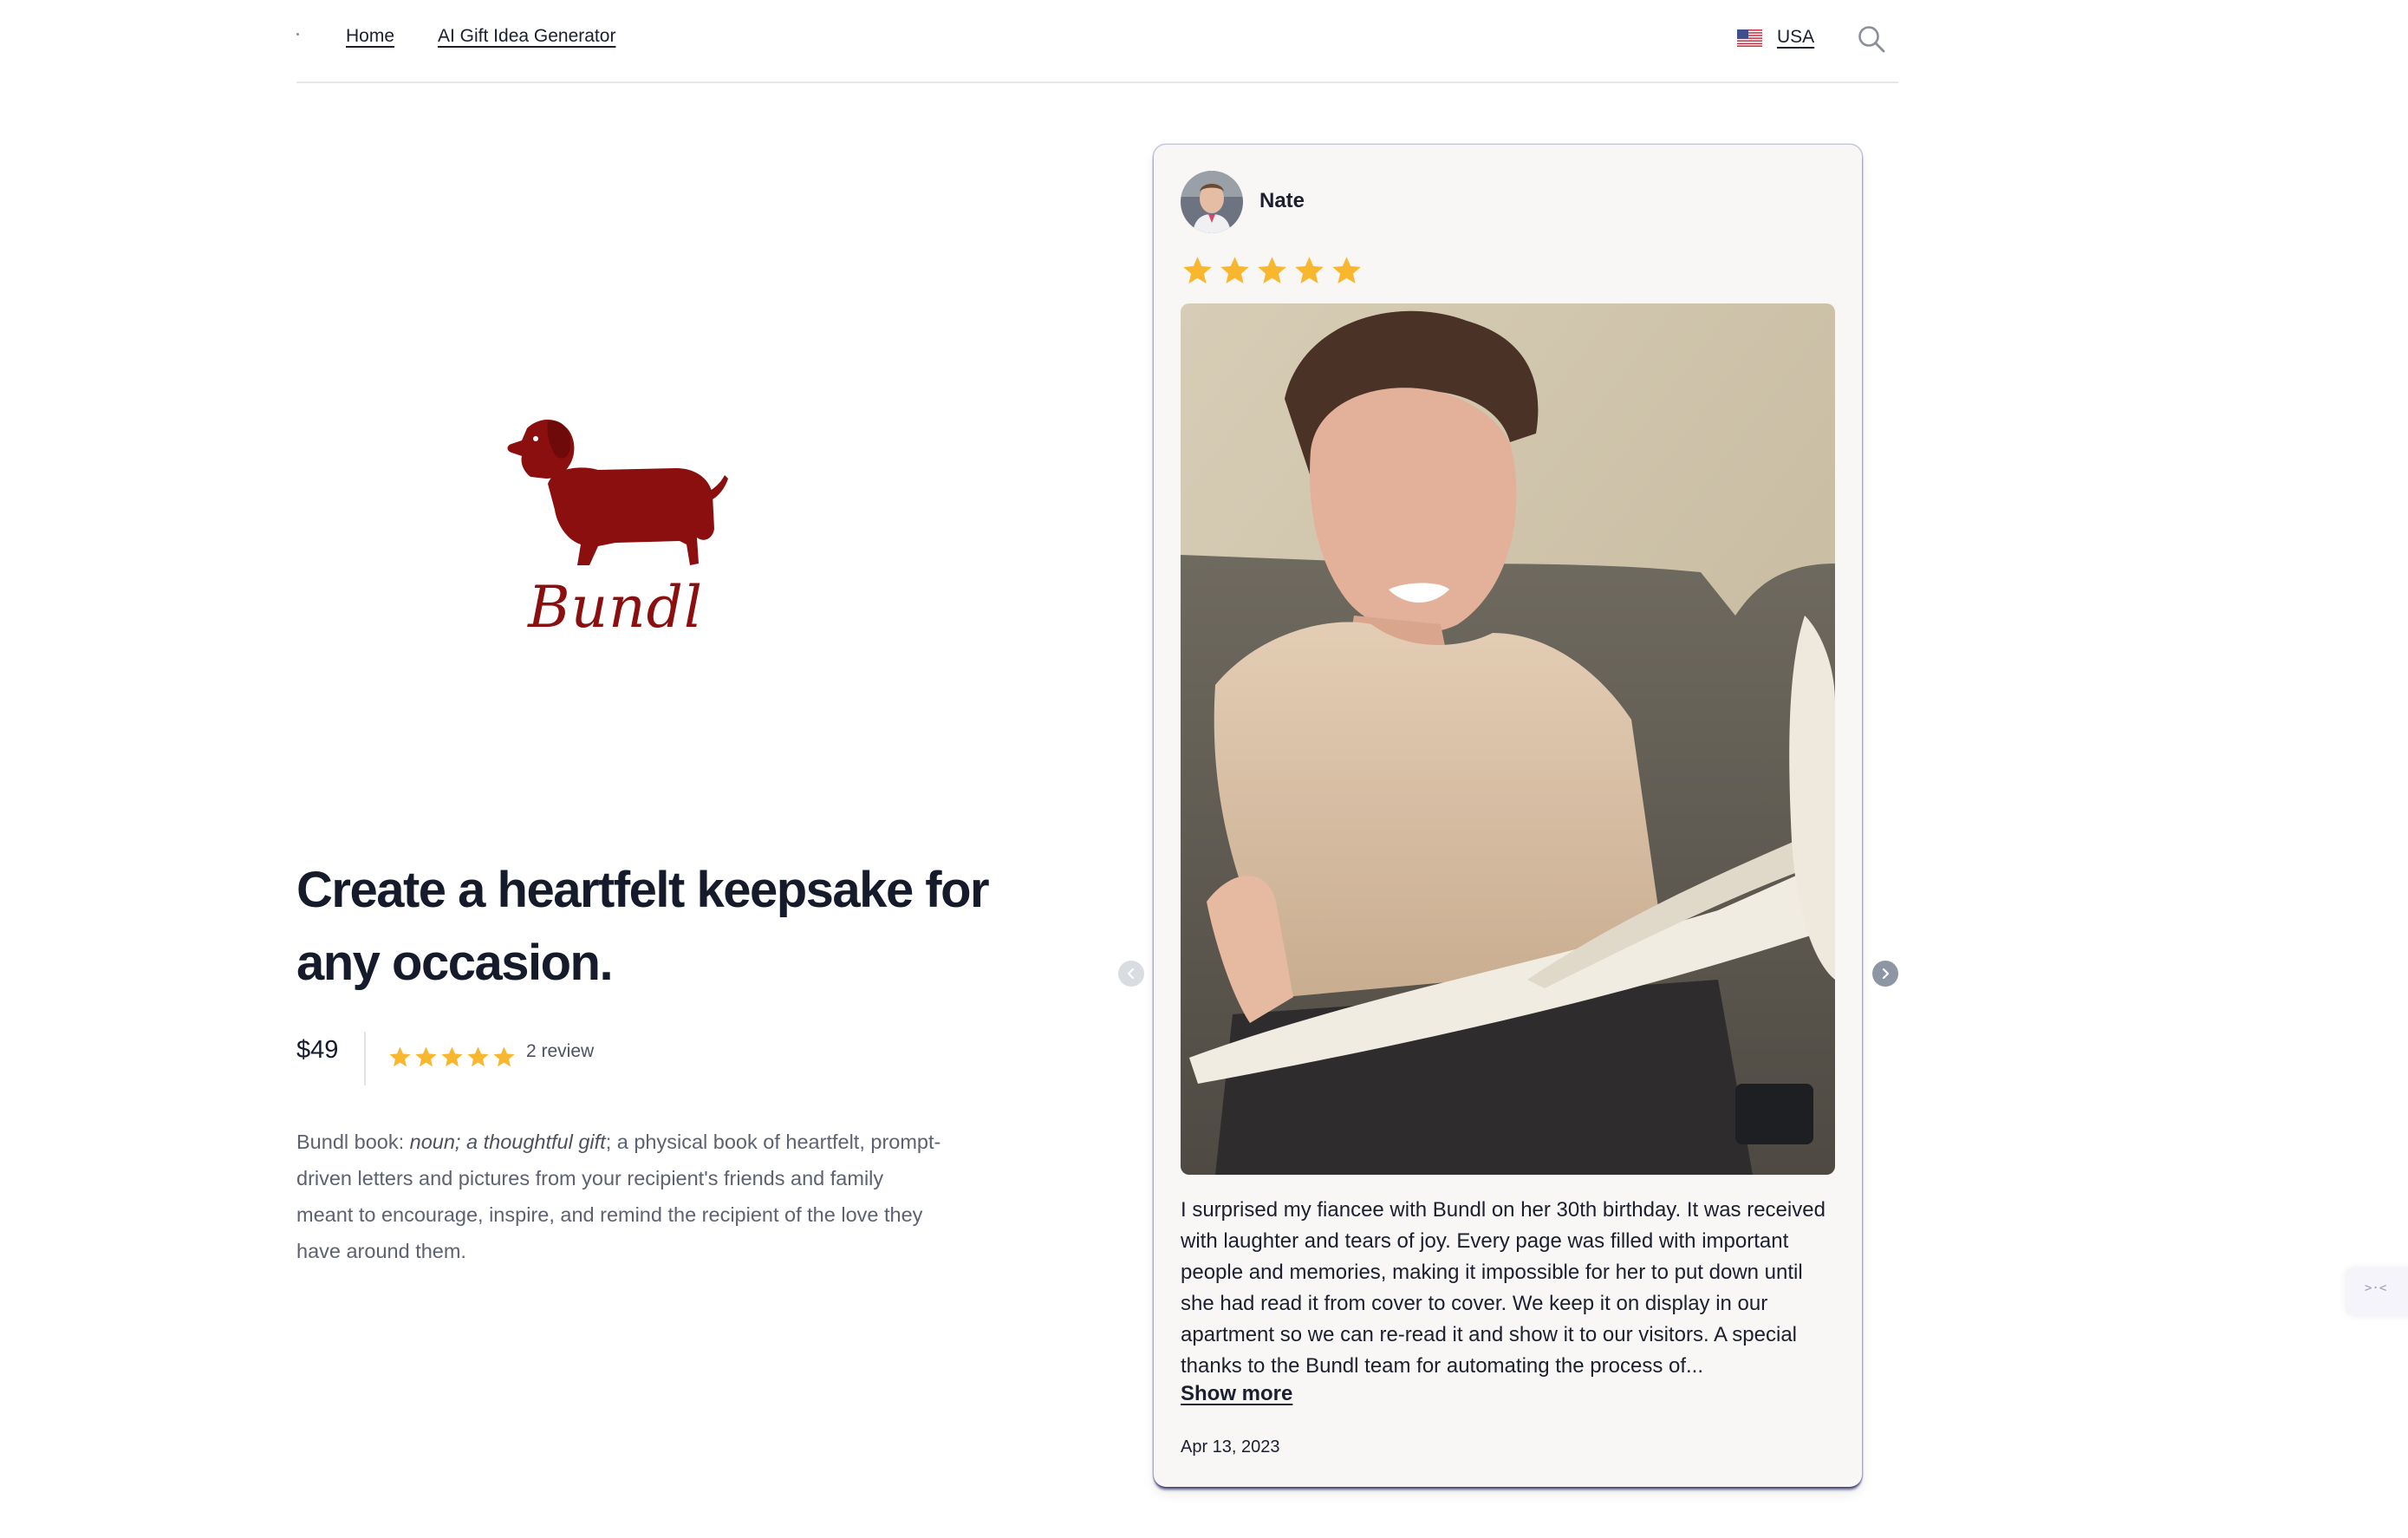  What do you see at coordinates (365, 1059) in the screenshot?
I see `price-divider` at bounding box center [365, 1059].